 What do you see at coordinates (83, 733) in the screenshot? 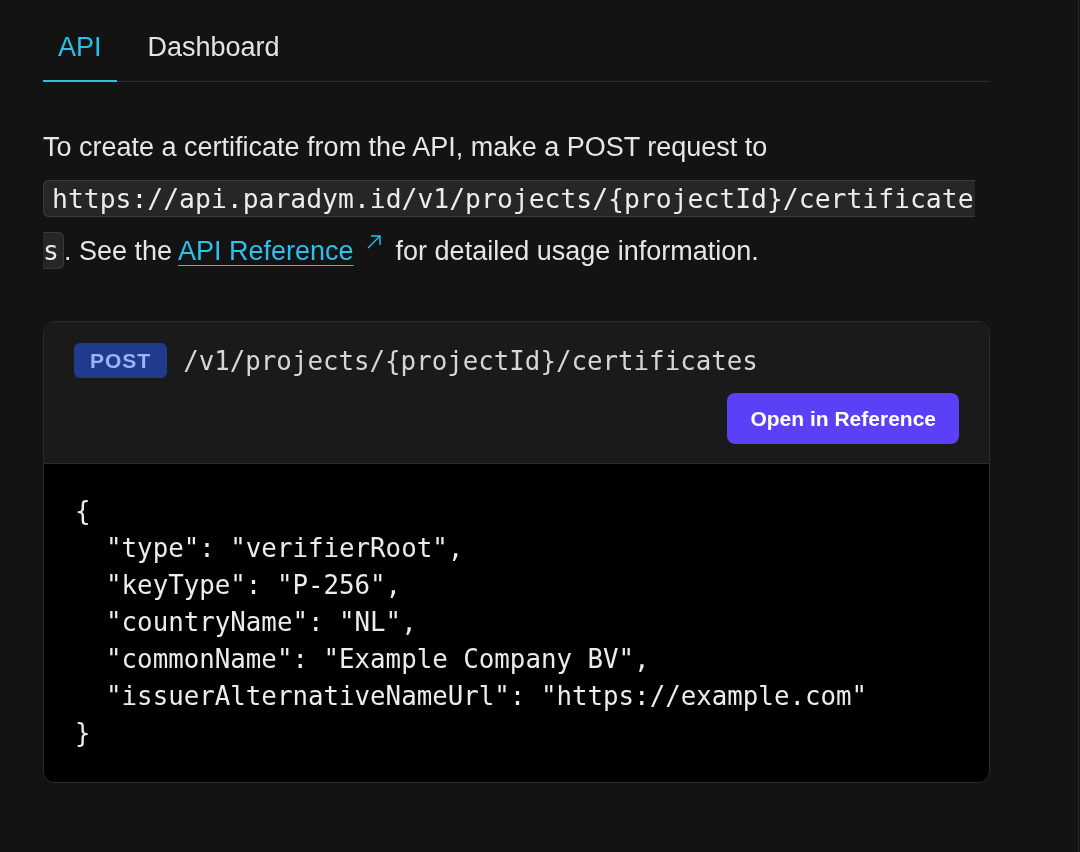
I see `code-line: }` at bounding box center [83, 733].